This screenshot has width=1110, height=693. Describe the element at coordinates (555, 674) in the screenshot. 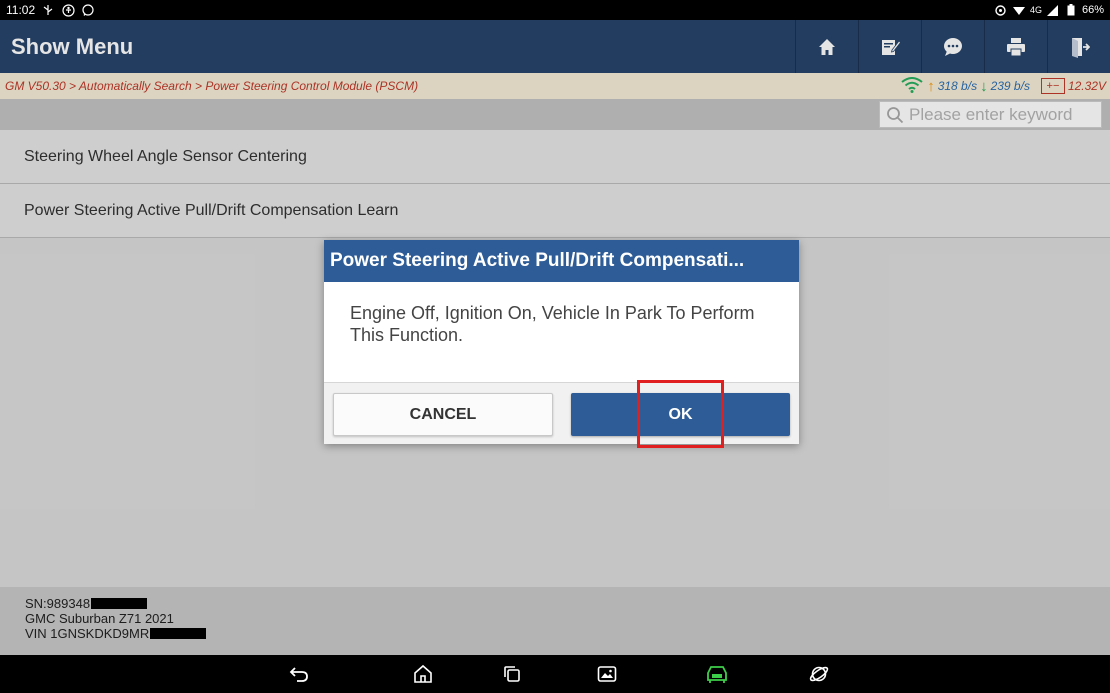

I see `system-nav-bar` at that location.